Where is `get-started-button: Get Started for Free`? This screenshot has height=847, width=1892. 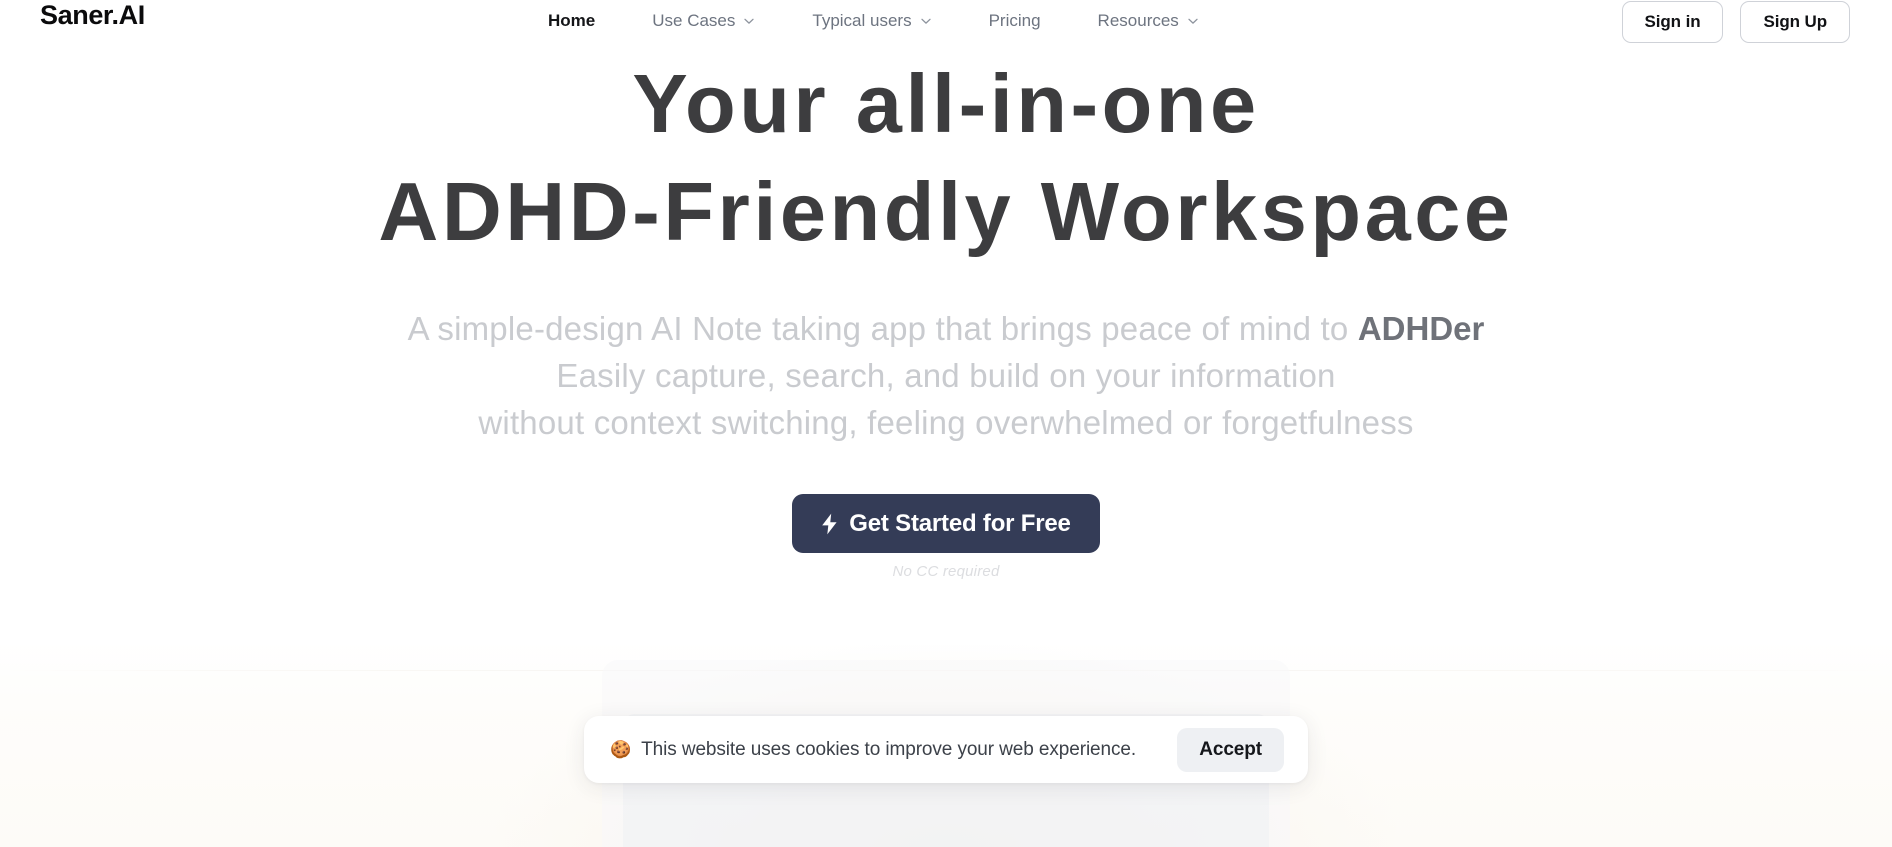
get-started-button: Get Started for Free is located at coordinates (946, 524).